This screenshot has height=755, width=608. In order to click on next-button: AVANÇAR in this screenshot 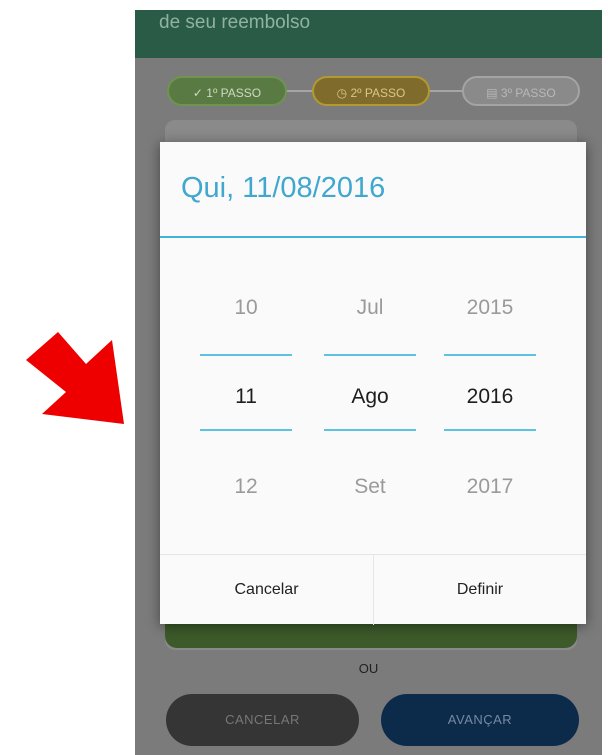, I will do `click(480, 720)`.